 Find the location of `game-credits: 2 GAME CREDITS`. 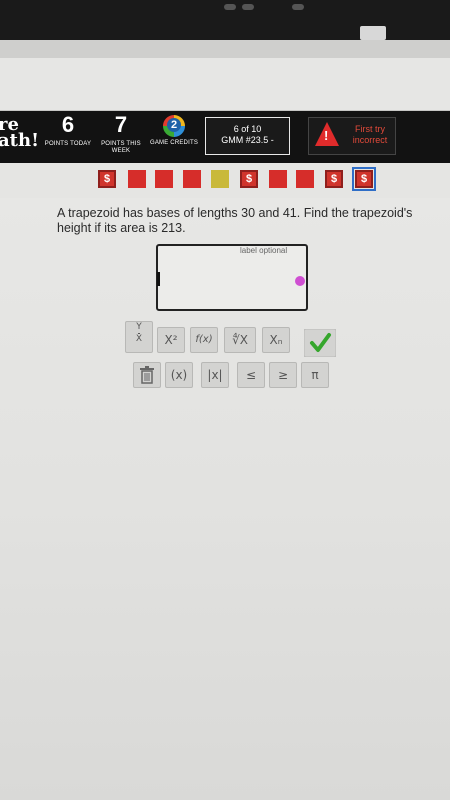

game-credits: 2 GAME CREDITS is located at coordinates (174, 130).